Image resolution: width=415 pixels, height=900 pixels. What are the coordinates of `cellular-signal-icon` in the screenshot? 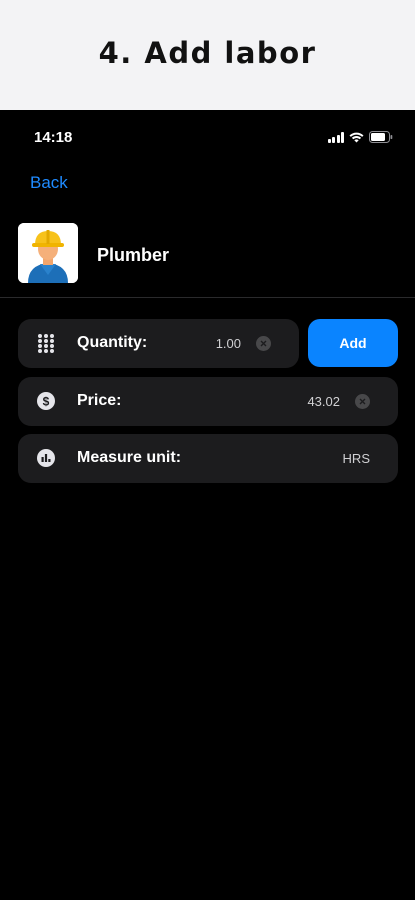 It's located at (335, 137).